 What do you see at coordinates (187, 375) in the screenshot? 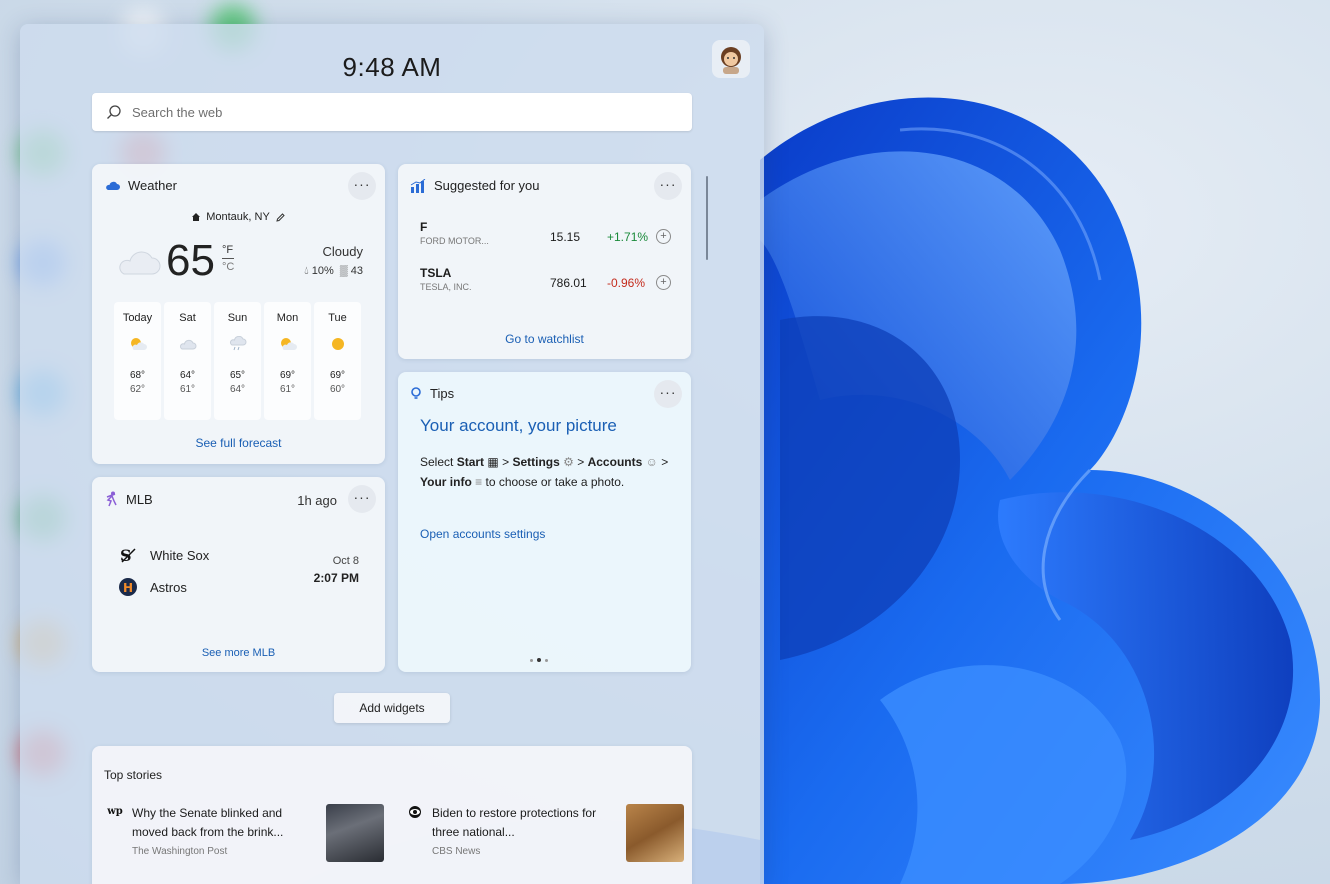
I see `forecast-high: 64°` at bounding box center [187, 375].